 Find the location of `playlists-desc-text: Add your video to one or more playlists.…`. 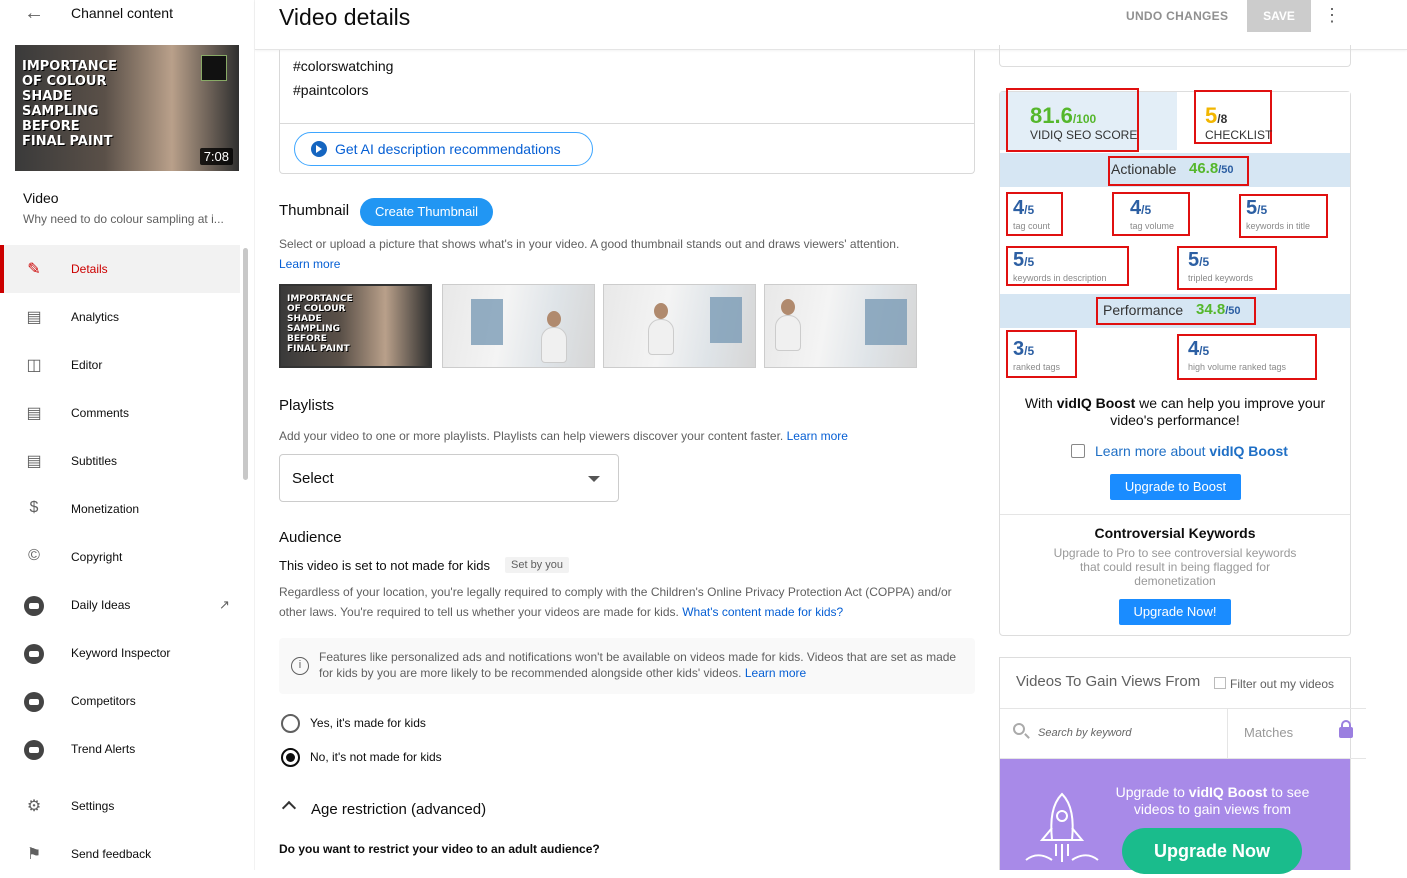

playlists-desc-text: Add your video to one or more playlists.… is located at coordinates (531, 436).